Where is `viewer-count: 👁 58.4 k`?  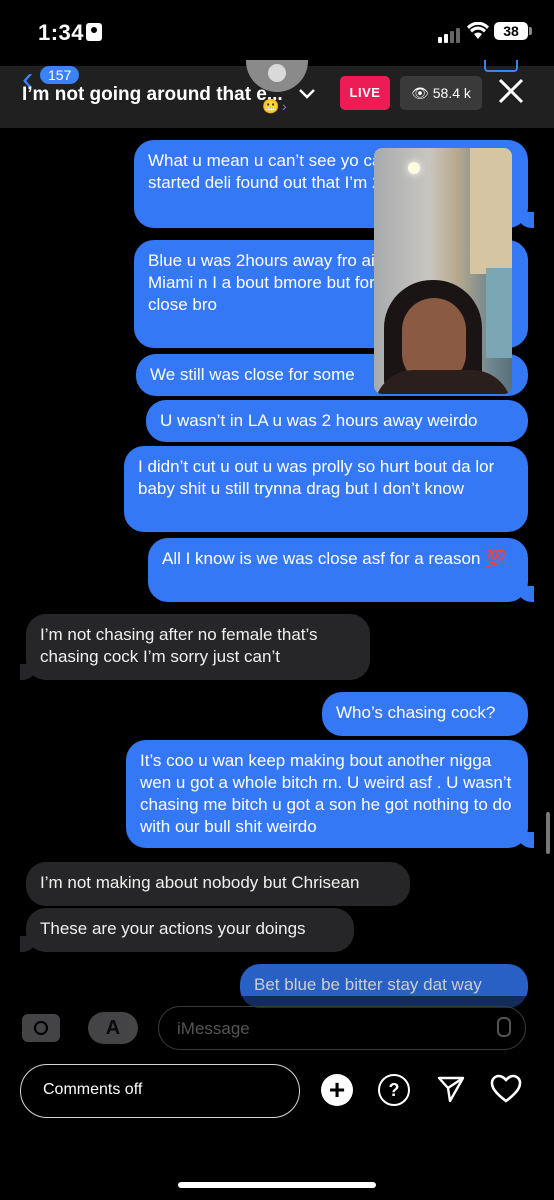
viewer-count: 👁 58.4 k is located at coordinates (441, 93).